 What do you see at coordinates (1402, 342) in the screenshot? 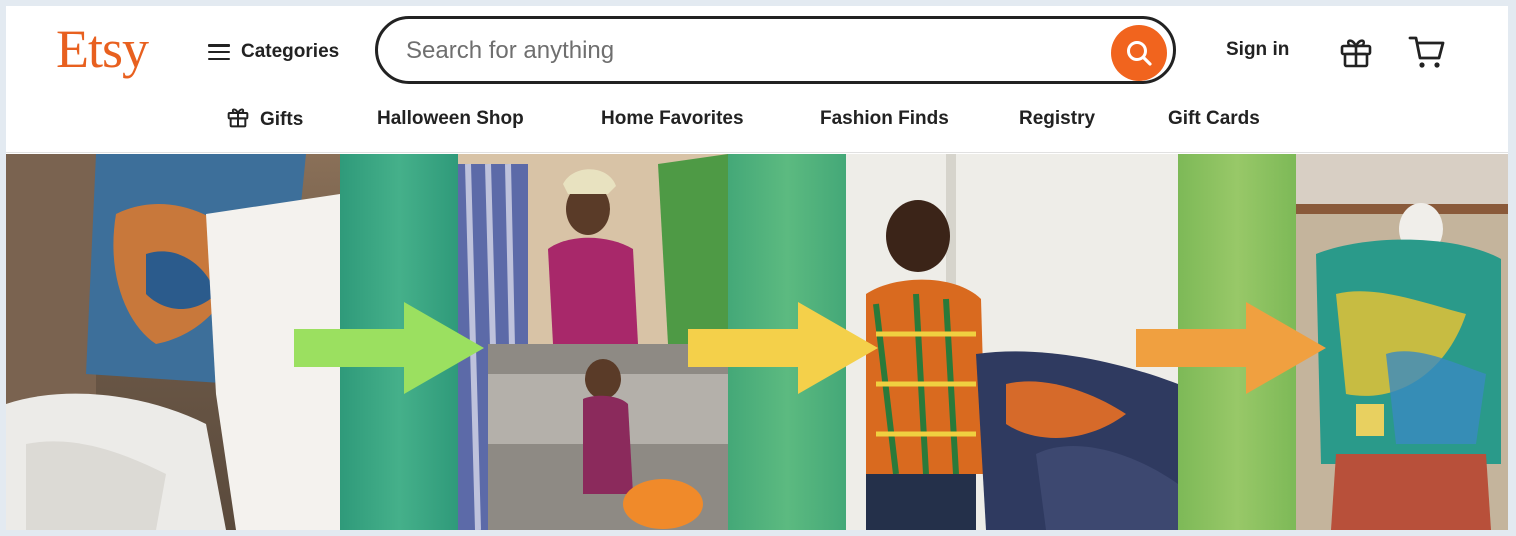
I see `photo-finished-garment` at bounding box center [1402, 342].